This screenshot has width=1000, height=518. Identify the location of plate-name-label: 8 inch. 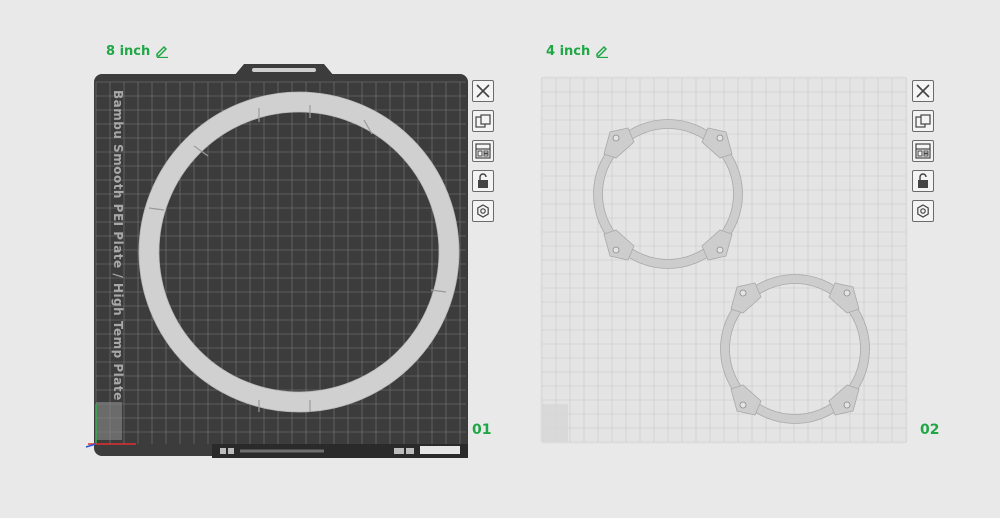
(128, 51).